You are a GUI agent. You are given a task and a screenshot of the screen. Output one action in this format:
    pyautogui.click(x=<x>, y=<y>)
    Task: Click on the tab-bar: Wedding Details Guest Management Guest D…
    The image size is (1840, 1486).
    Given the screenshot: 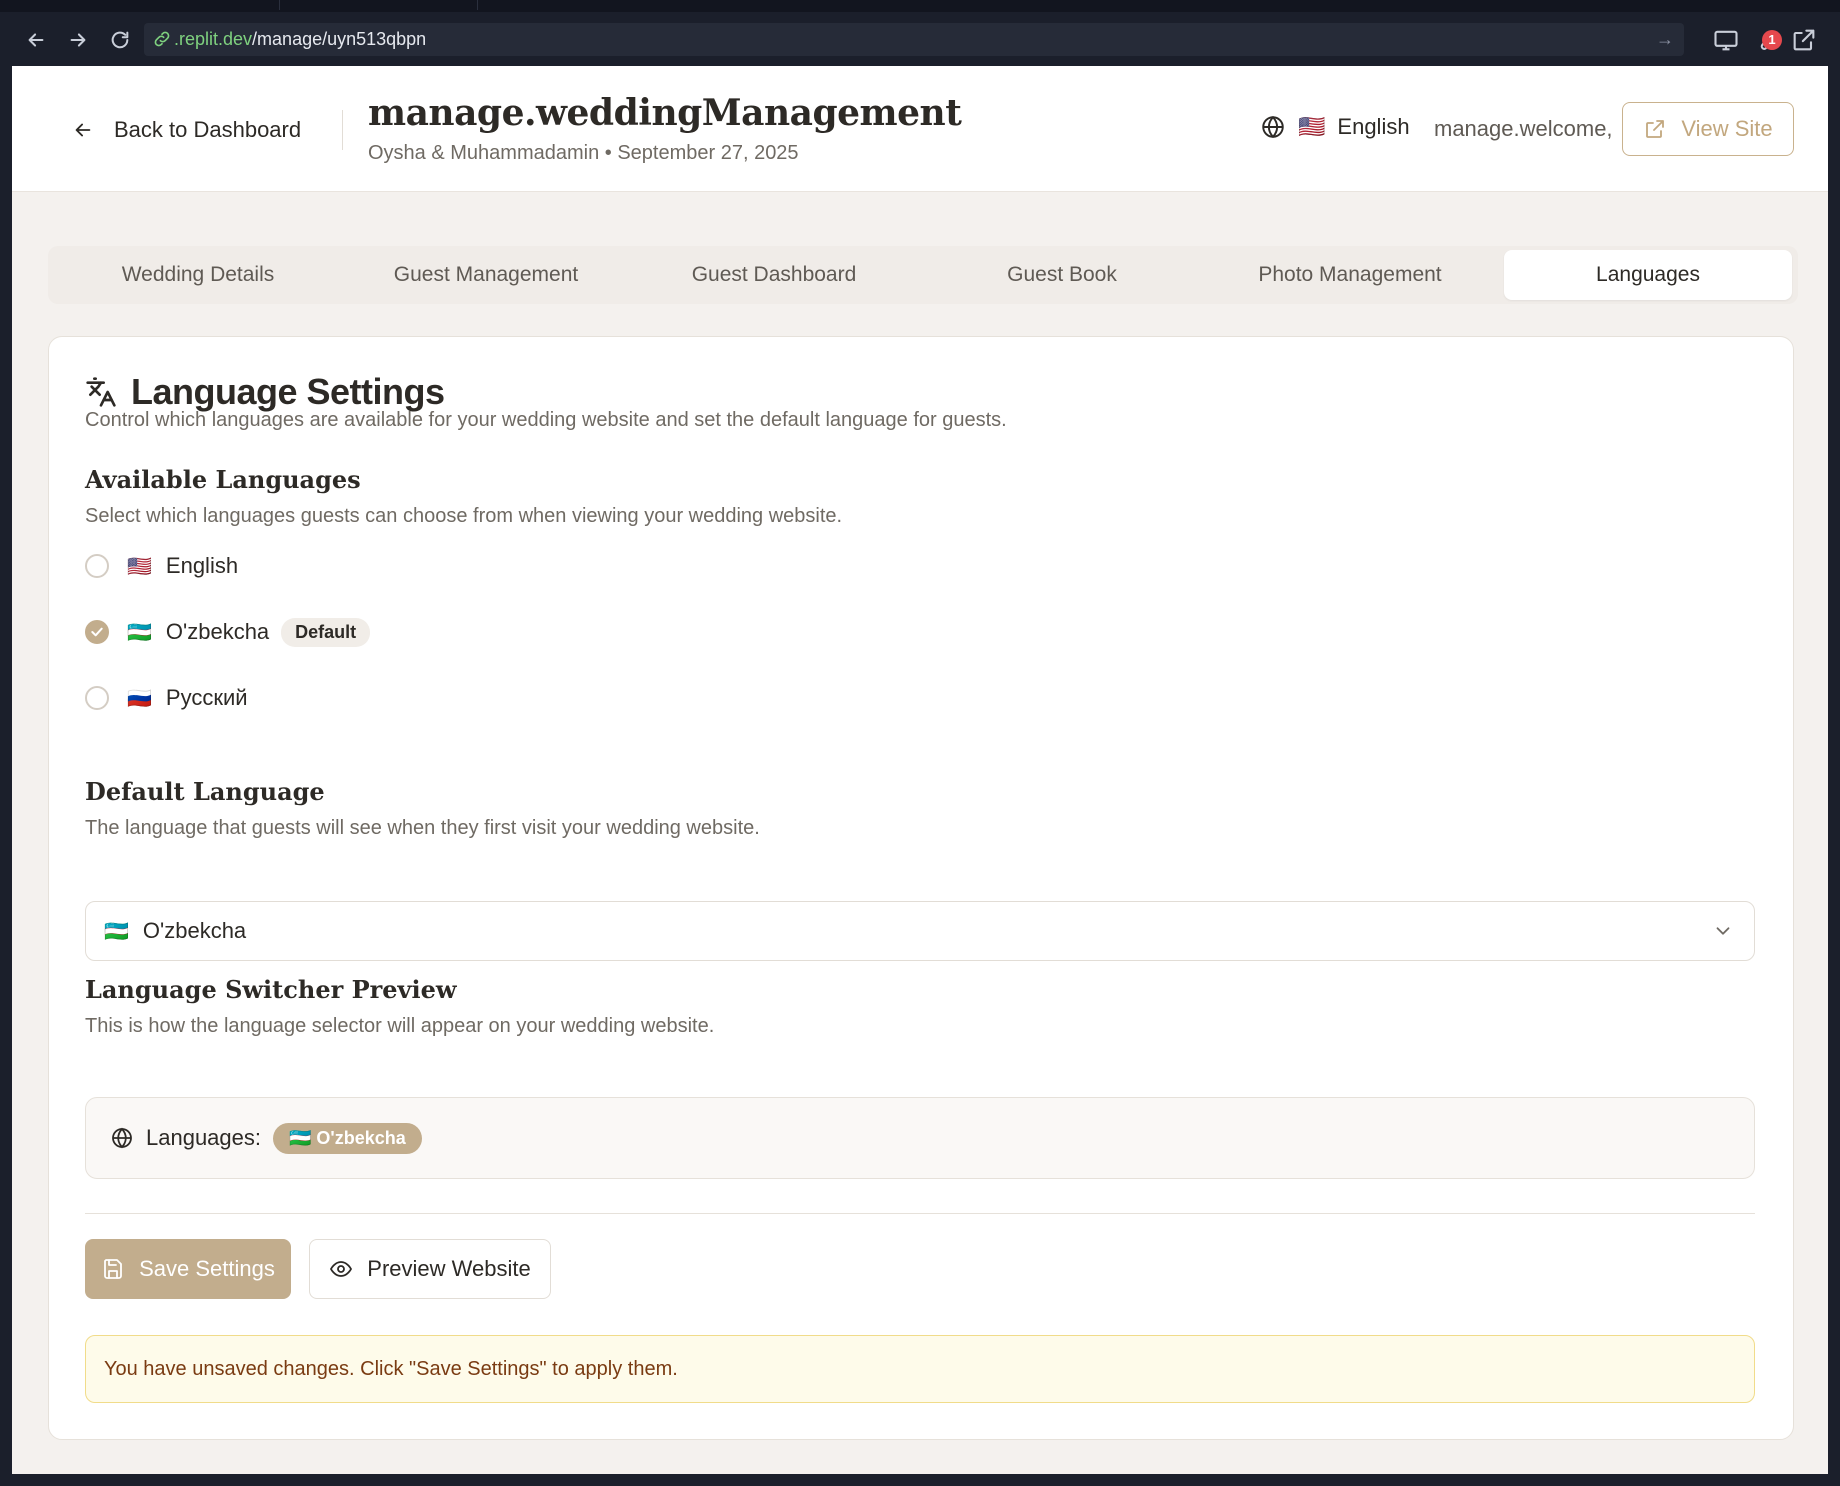 What is the action you would take?
    pyautogui.click(x=923, y=275)
    